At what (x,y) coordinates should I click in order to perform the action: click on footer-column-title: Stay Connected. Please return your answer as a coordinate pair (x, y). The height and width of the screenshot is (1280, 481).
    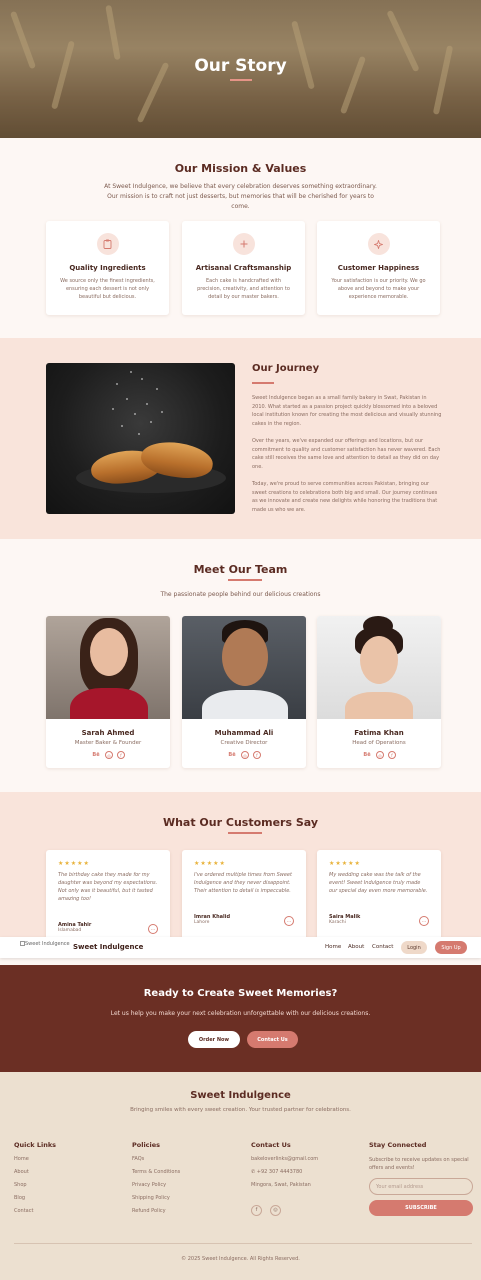
    Looking at the image, I should click on (398, 1145).